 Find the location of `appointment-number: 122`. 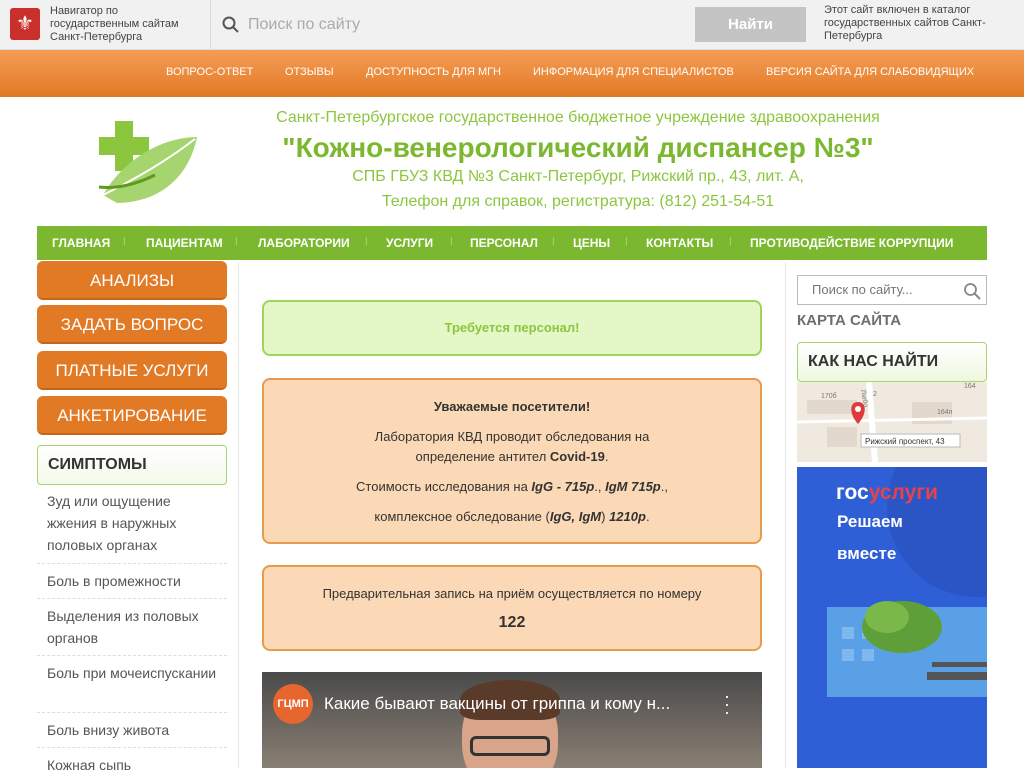

appointment-number: 122 is located at coordinates (512, 622).